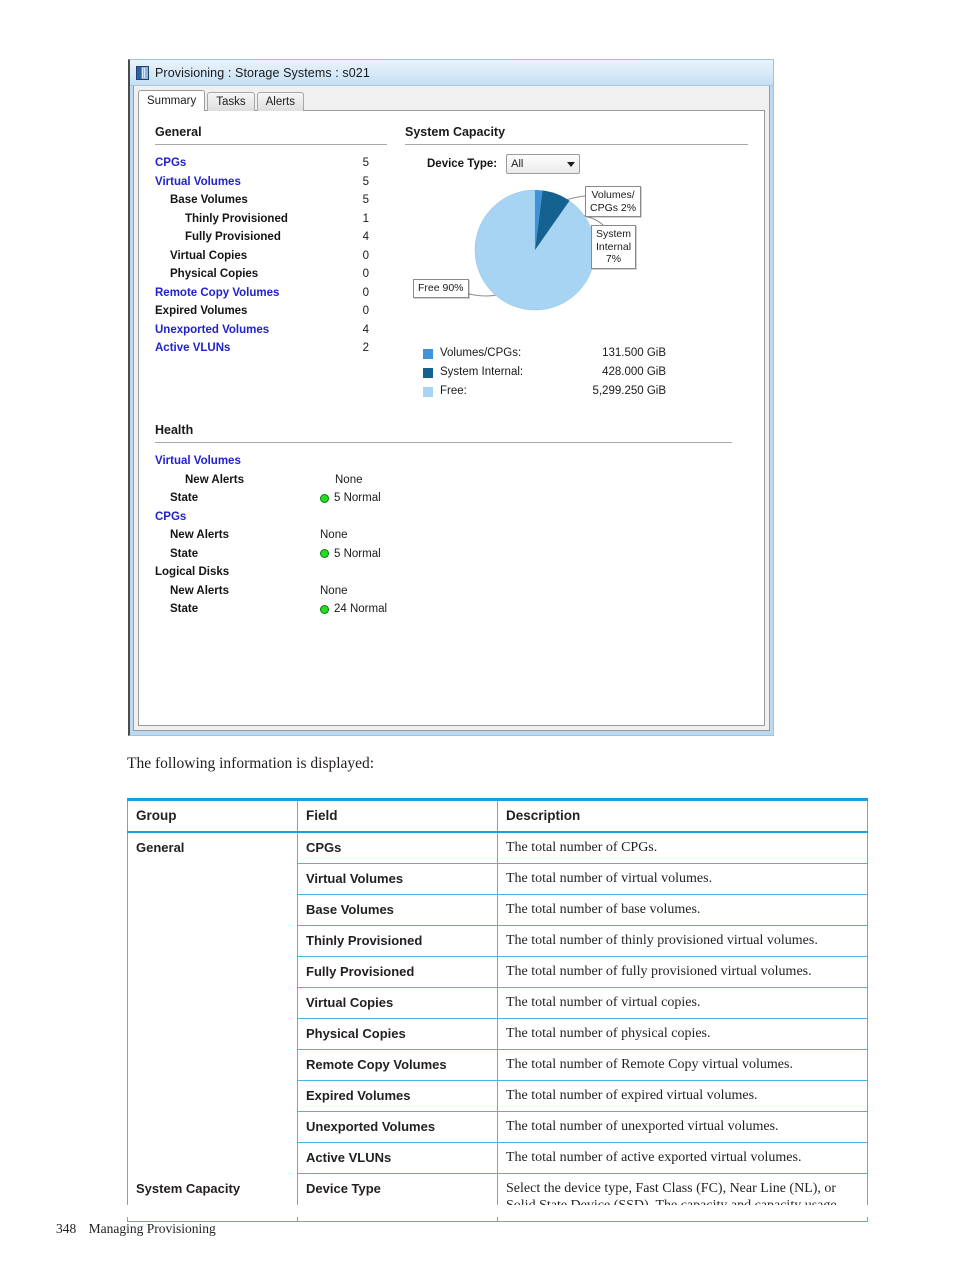 Image resolution: width=954 pixels, height=1271 pixels. I want to click on health-row-cpgs-new-alerts: New Alerts None, so click(443, 535).